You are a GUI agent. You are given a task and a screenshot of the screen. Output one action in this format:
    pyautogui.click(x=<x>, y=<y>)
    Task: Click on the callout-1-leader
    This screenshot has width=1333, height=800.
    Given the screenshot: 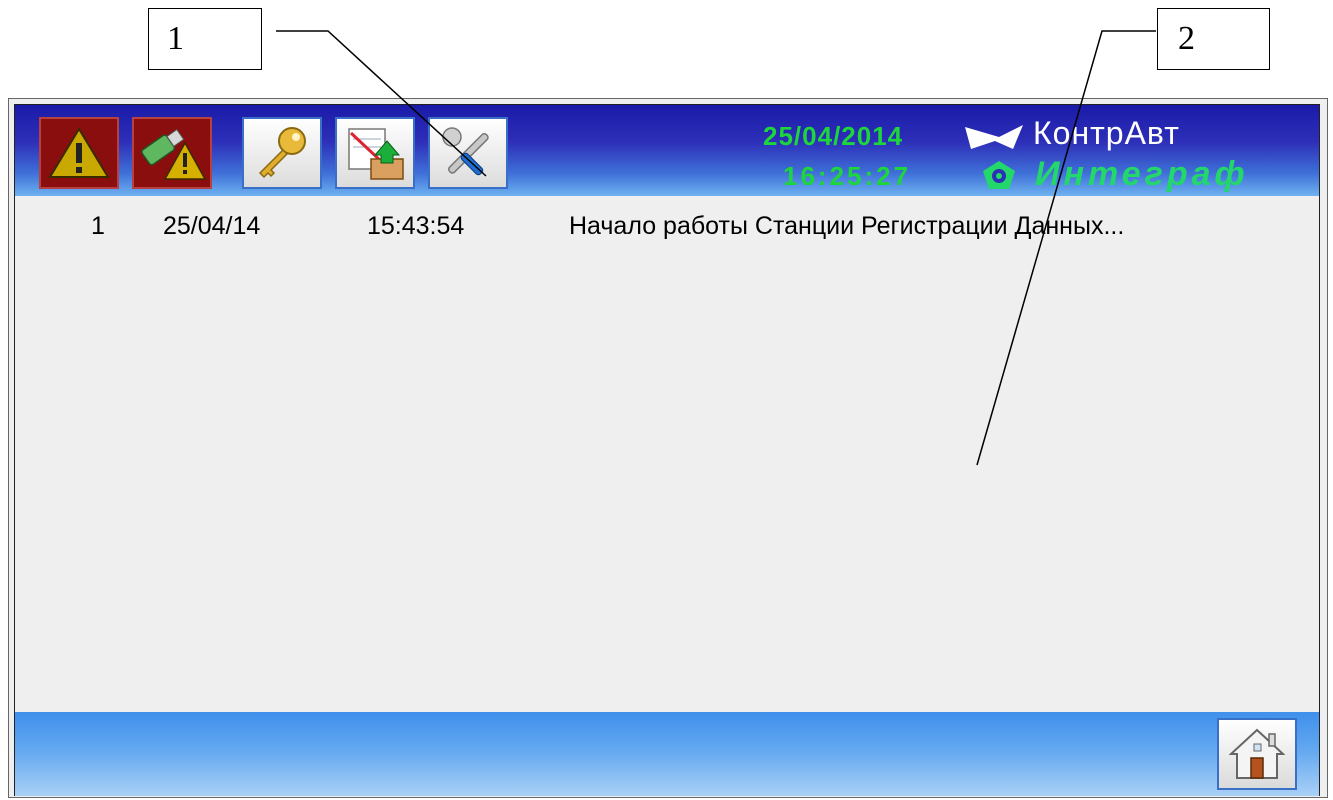 What is the action you would take?
    pyautogui.click(x=381, y=103)
    